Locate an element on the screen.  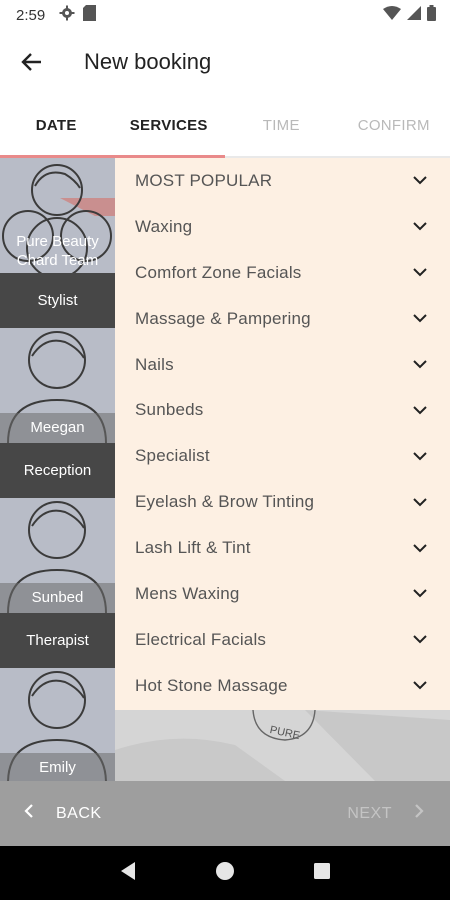
service-category: Mens Waxing is located at coordinates (282, 594).